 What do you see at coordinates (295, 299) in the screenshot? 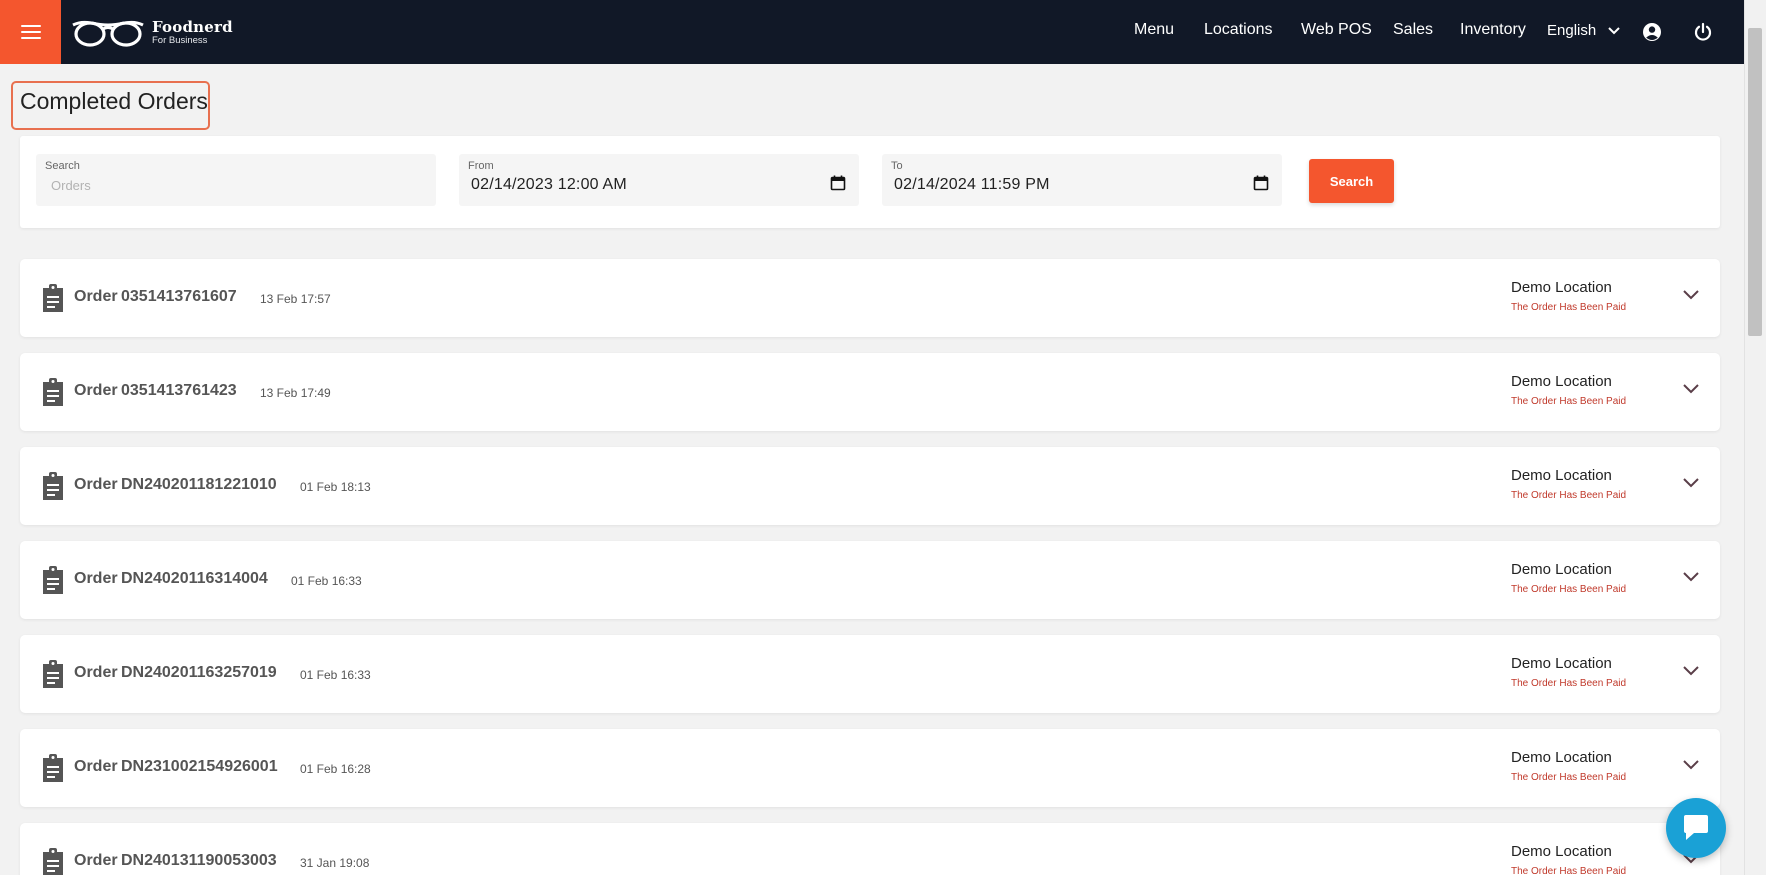
I see `order-date: 13 Feb 17:57` at bounding box center [295, 299].